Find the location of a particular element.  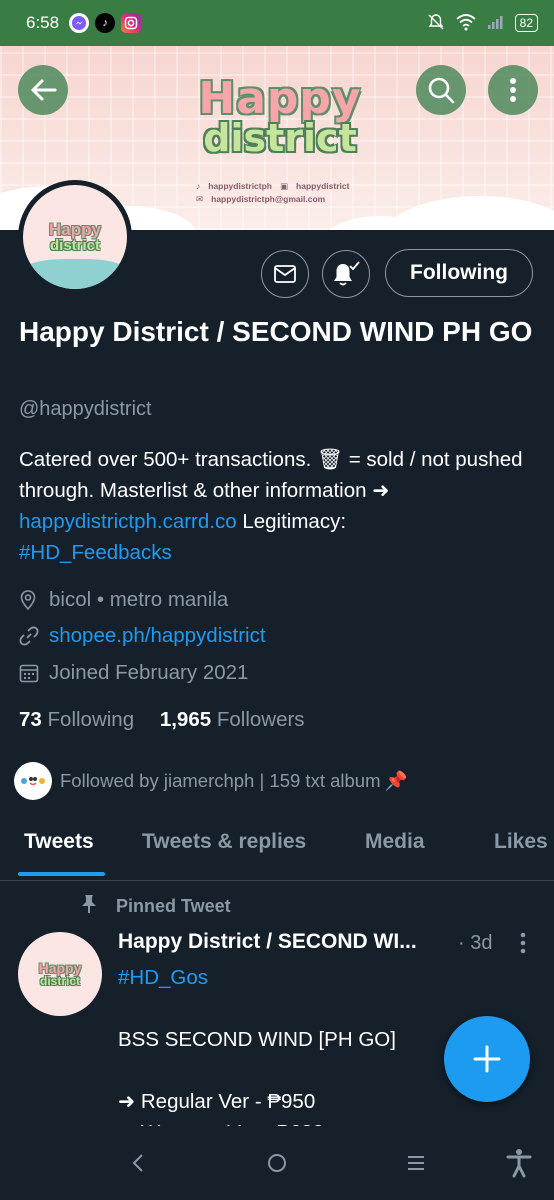

nav-recents-button is located at coordinates (416, 1163).